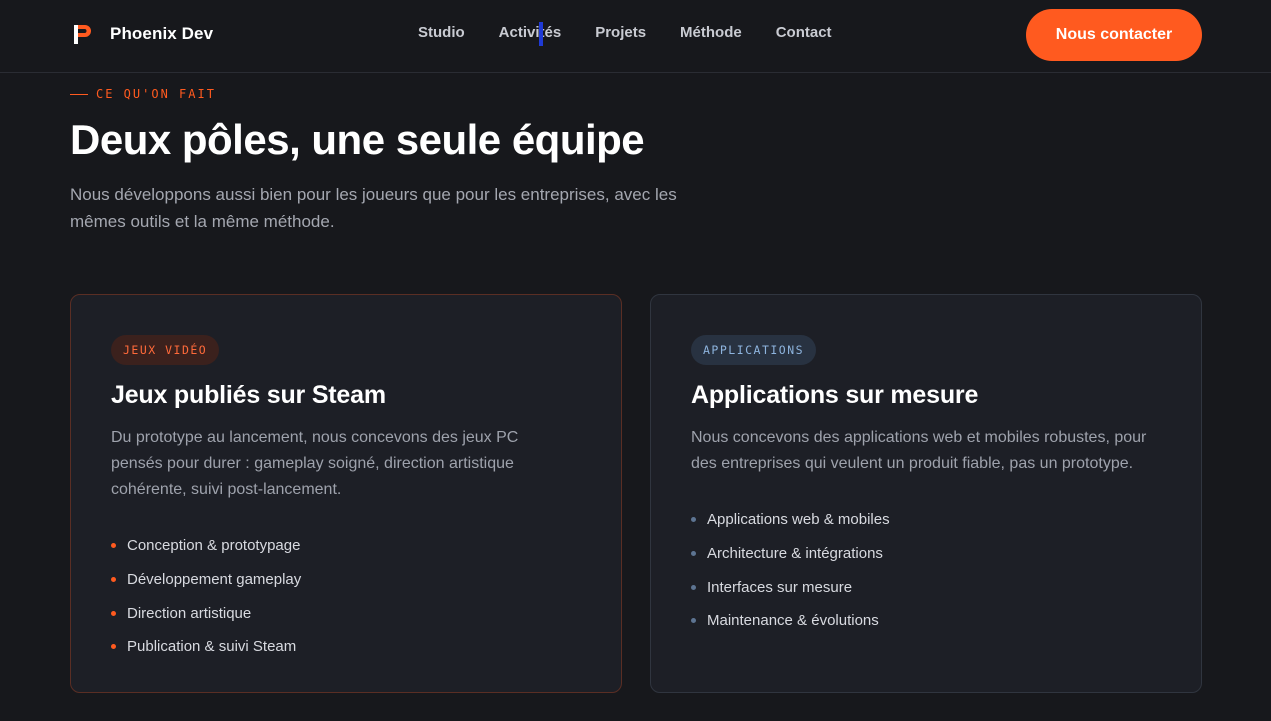 Image resolution: width=1271 pixels, height=721 pixels. What do you see at coordinates (165, 350) in the screenshot?
I see `card-tag-games: JEUX VIDÉO` at bounding box center [165, 350].